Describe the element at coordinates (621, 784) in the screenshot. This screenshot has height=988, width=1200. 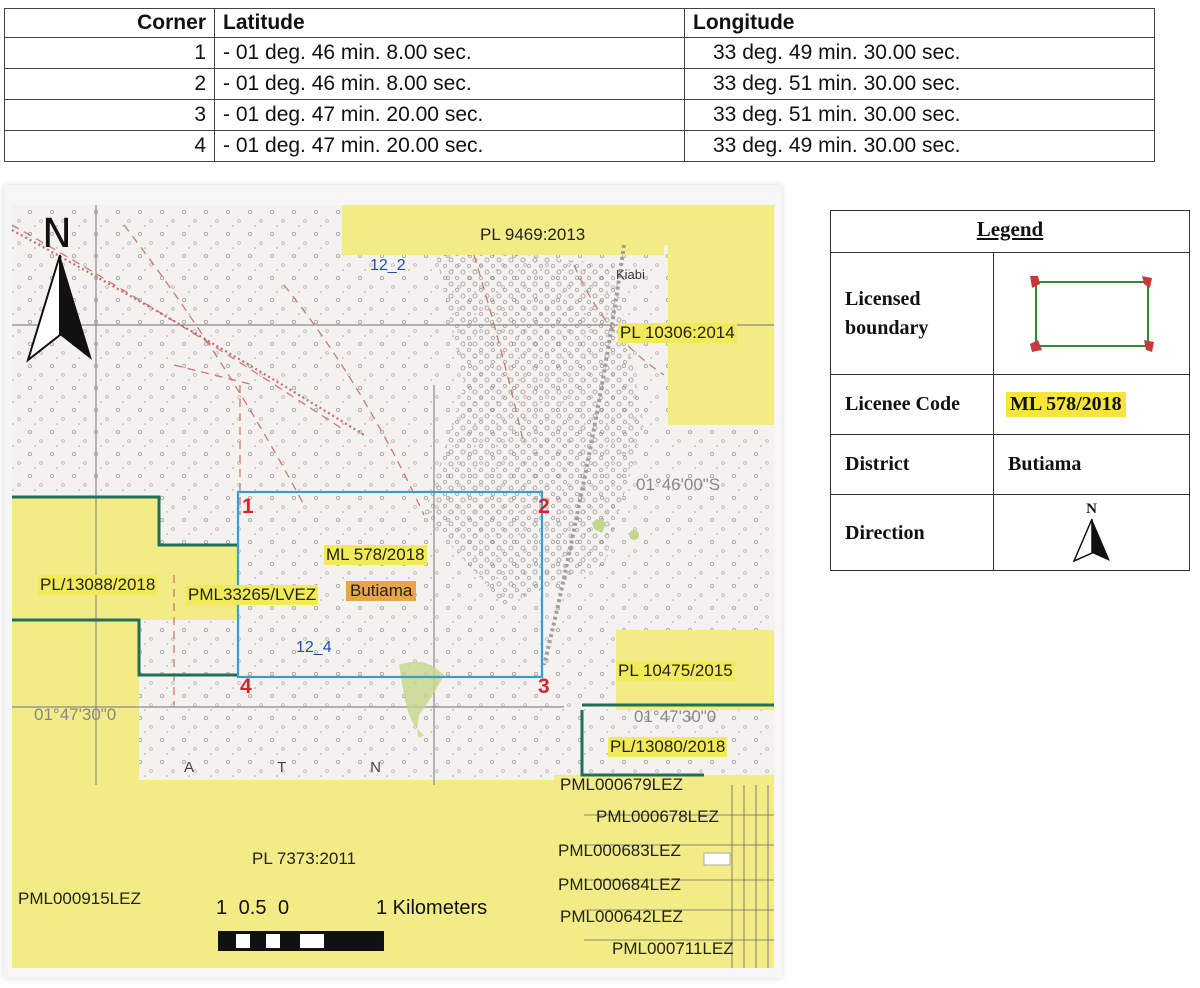
I see `license-label-pml-679: PML000679LEZ` at that location.